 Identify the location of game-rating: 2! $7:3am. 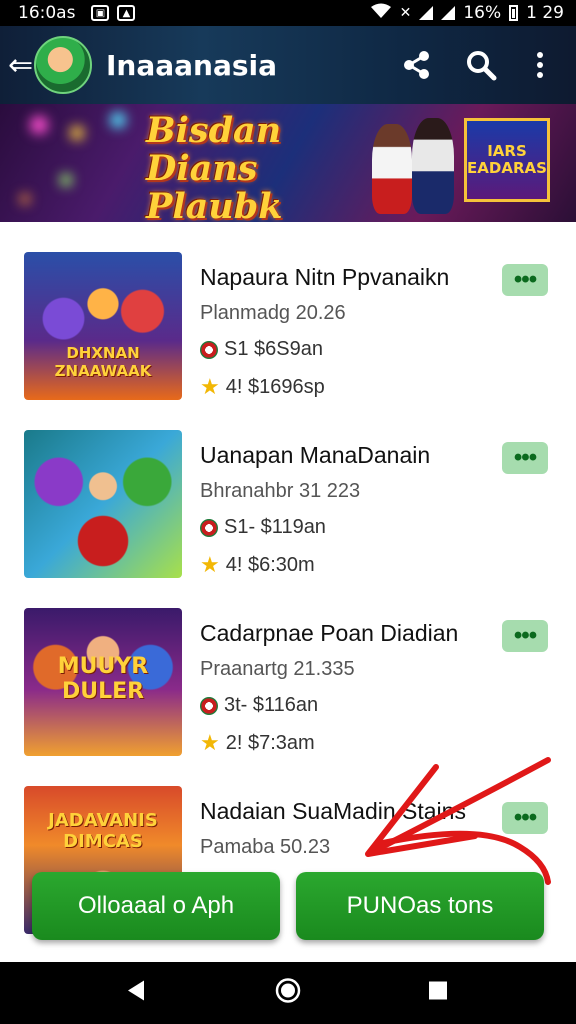
(270, 742).